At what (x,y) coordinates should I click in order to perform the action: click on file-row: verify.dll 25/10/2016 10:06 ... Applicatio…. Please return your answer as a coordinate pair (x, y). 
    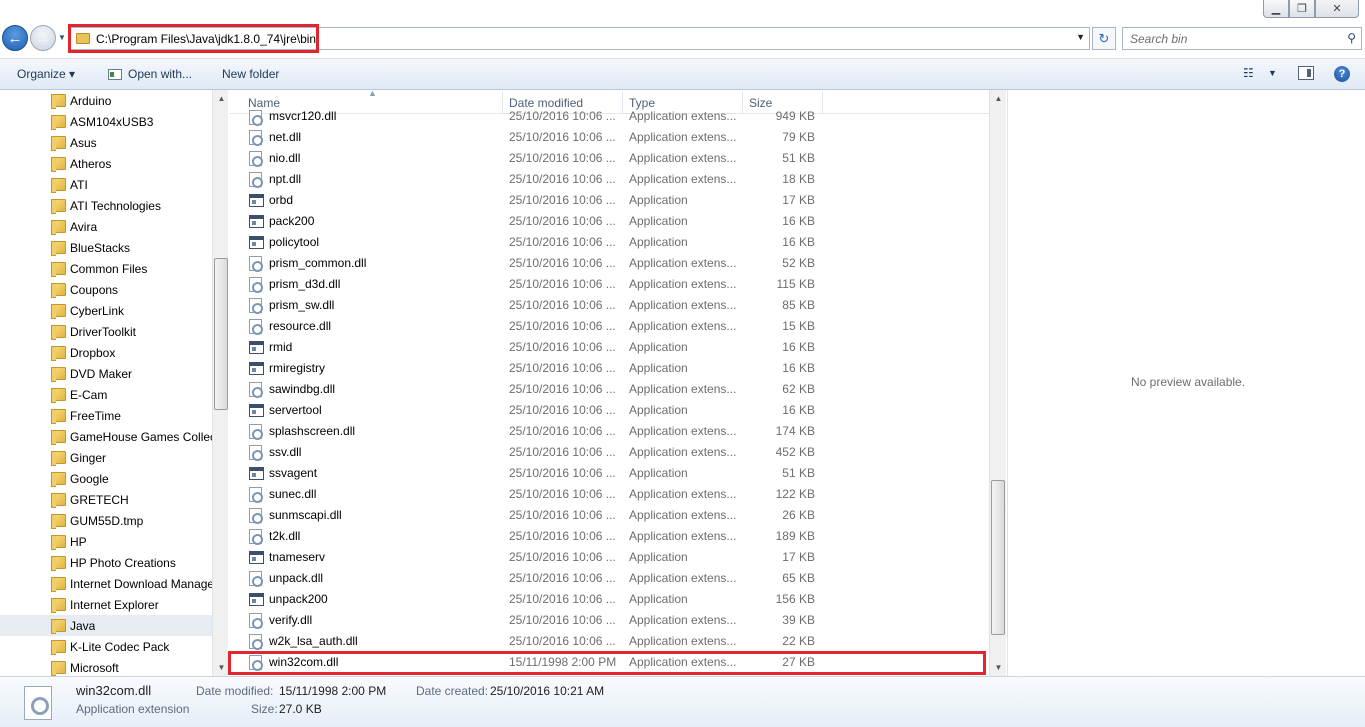
    Looking at the image, I should click on (610, 619).